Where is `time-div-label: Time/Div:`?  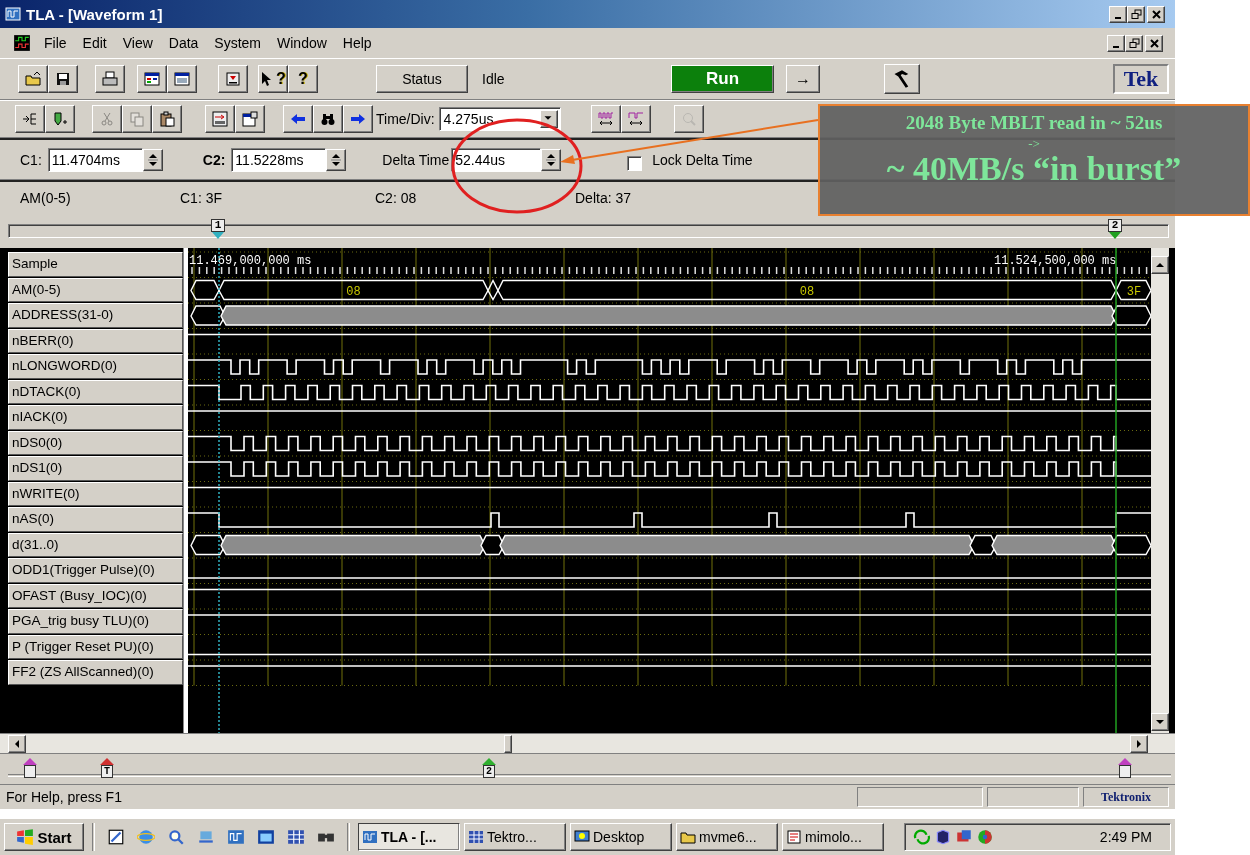 time-div-label: Time/Div: is located at coordinates (405, 119).